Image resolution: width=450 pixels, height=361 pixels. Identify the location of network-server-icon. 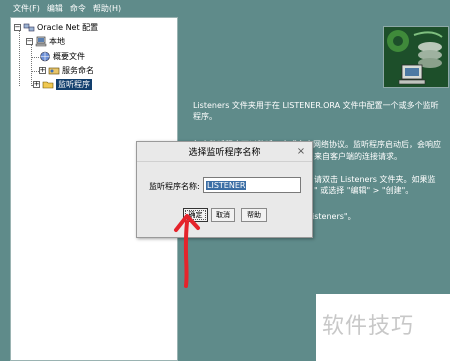
(416, 57).